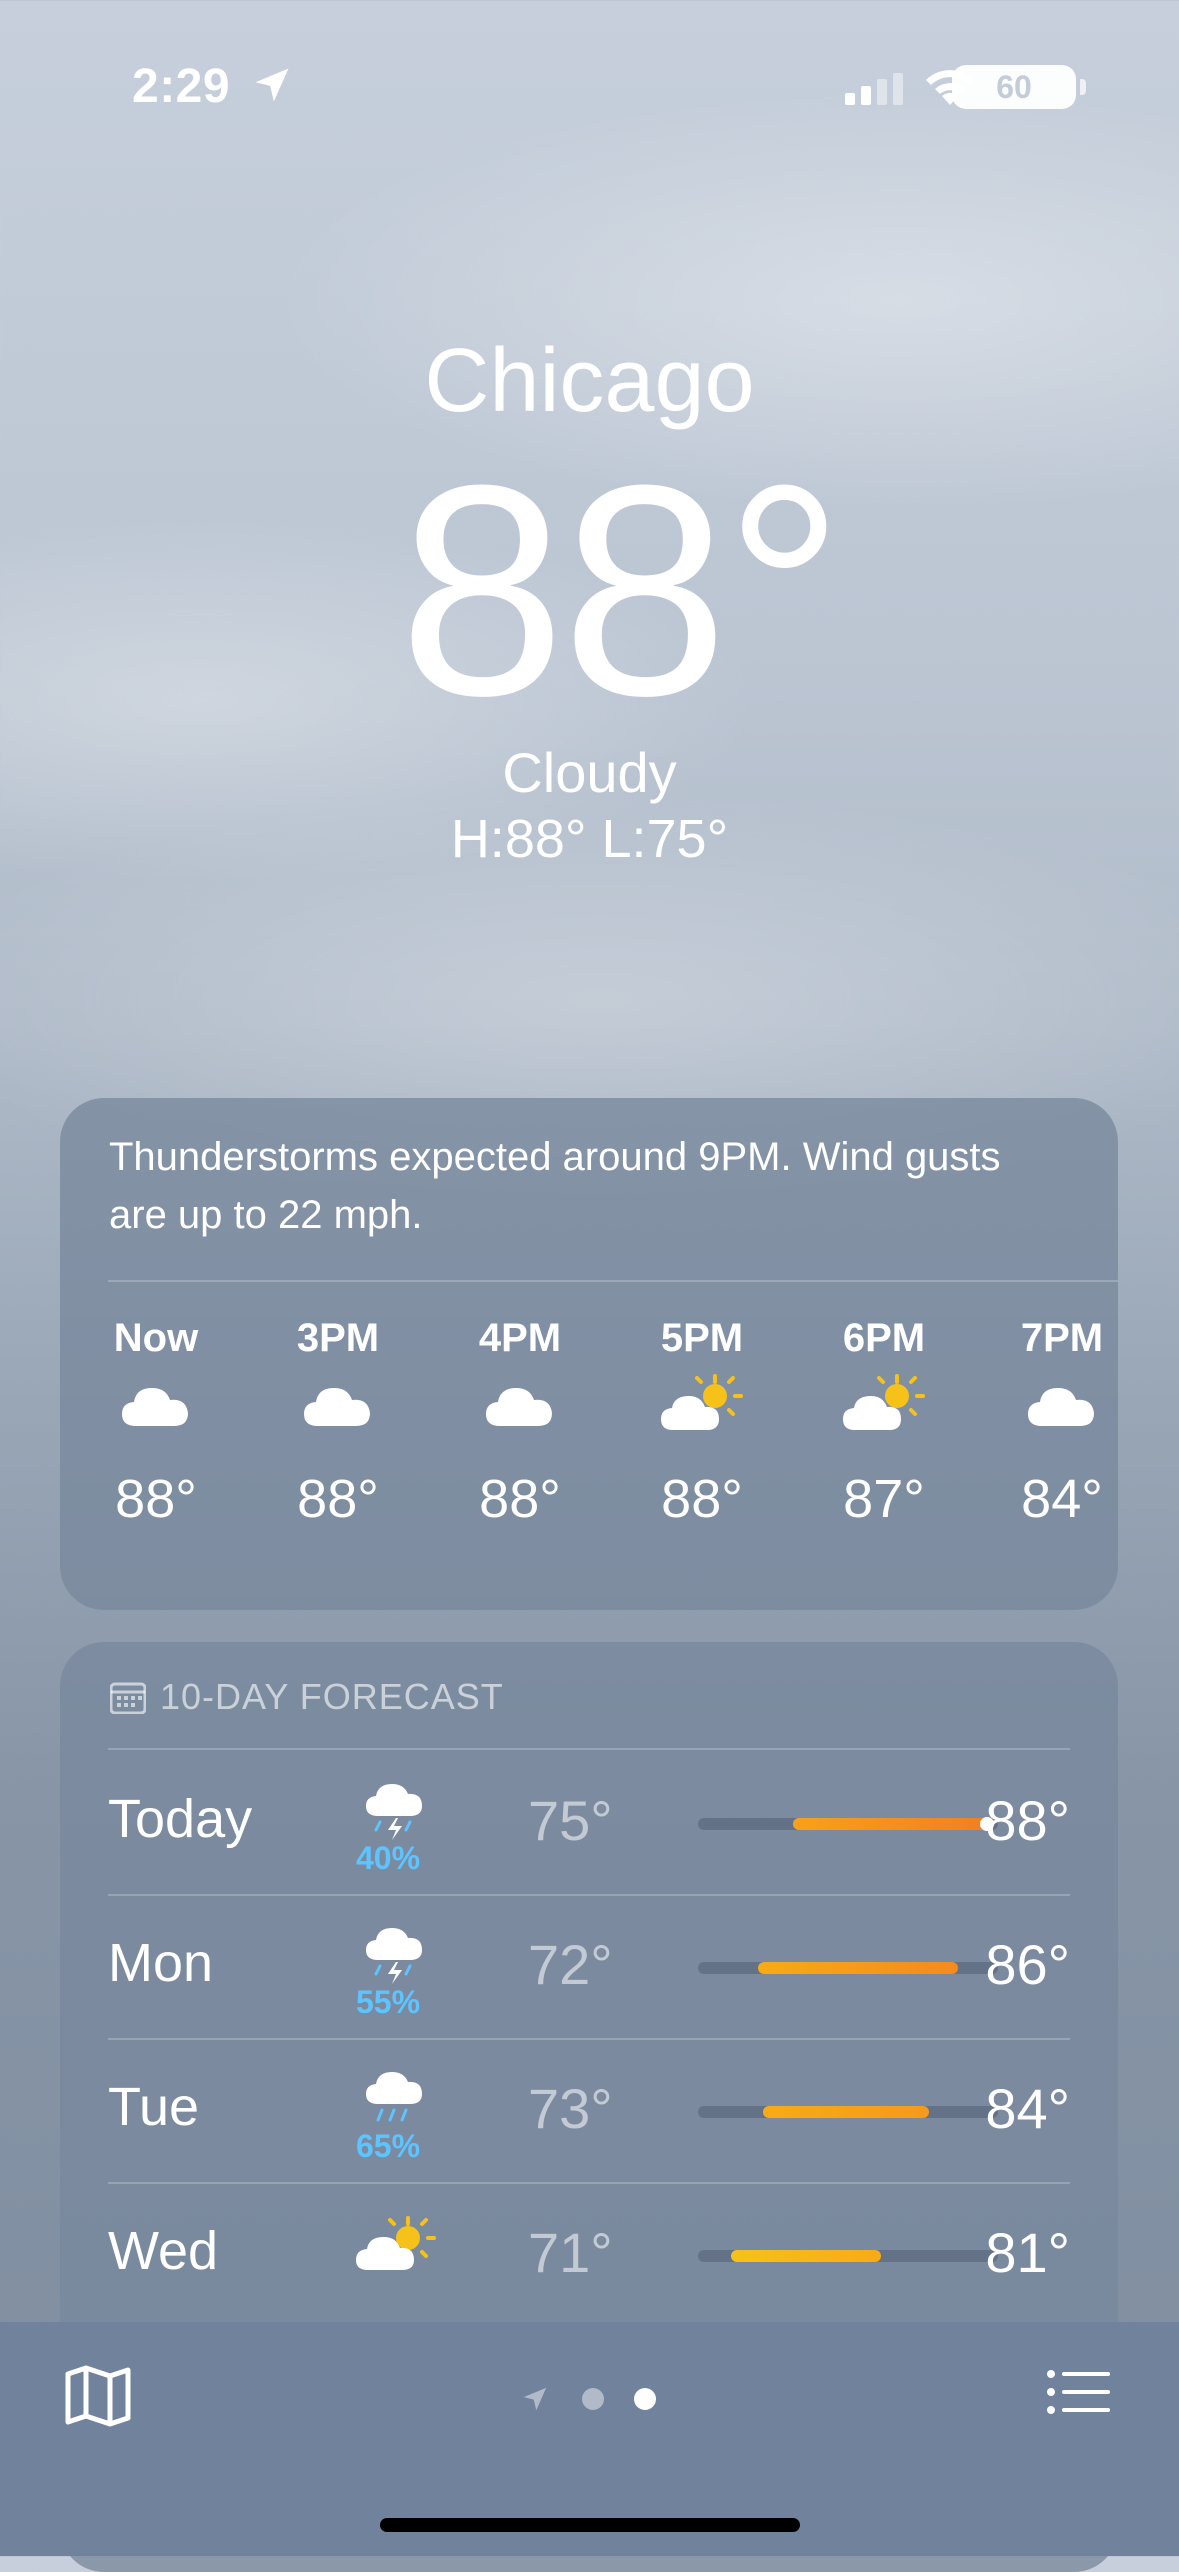 This screenshot has width=1179, height=2572. I want to click on divider, so click(613, 1281).